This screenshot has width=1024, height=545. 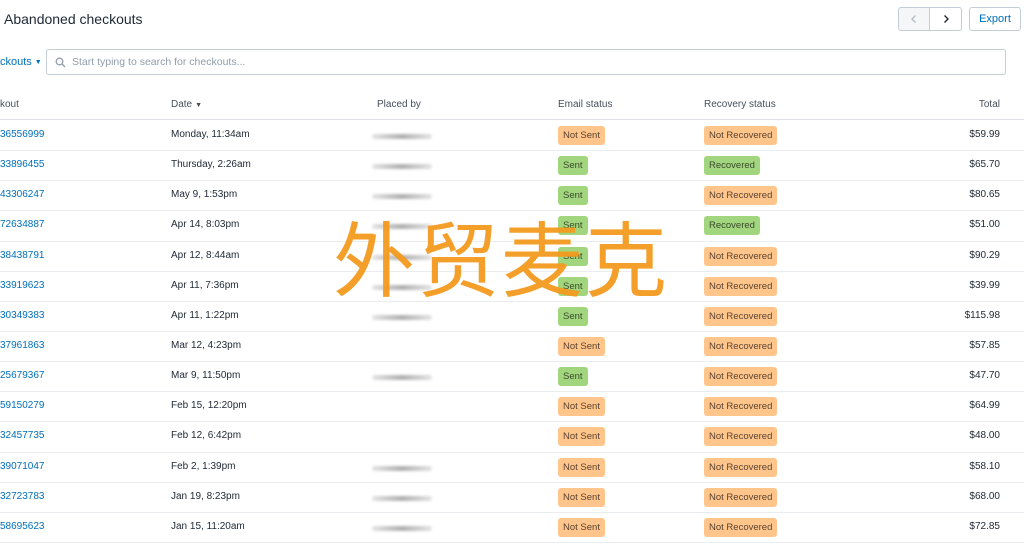 I want to click on checkout-date: Feb 12, 6:42pm, so click(x=206, y=436).